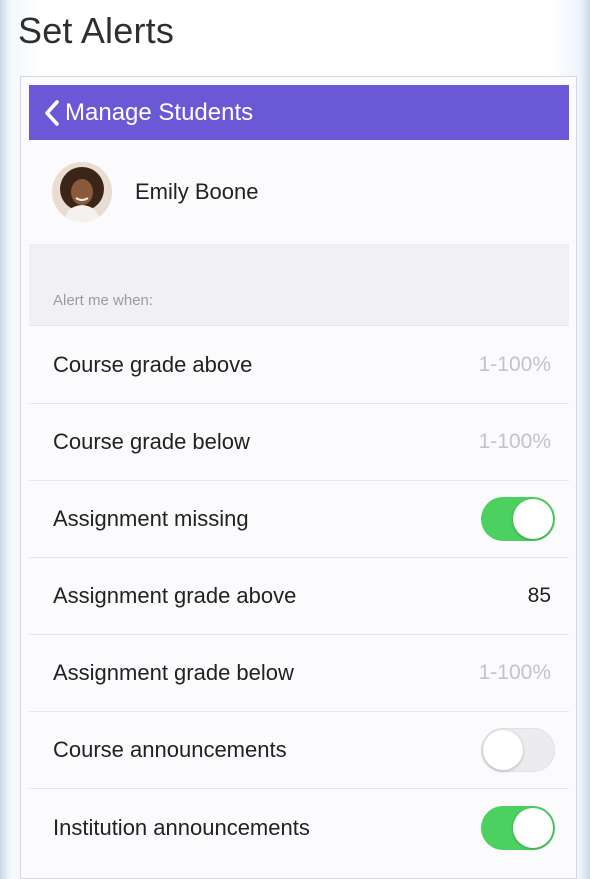  What do you see at coordinates (299, 519) in the screenshot?
I see `alert-row-assignment-missing: Assignment missing` at bounding box center [299, 519].